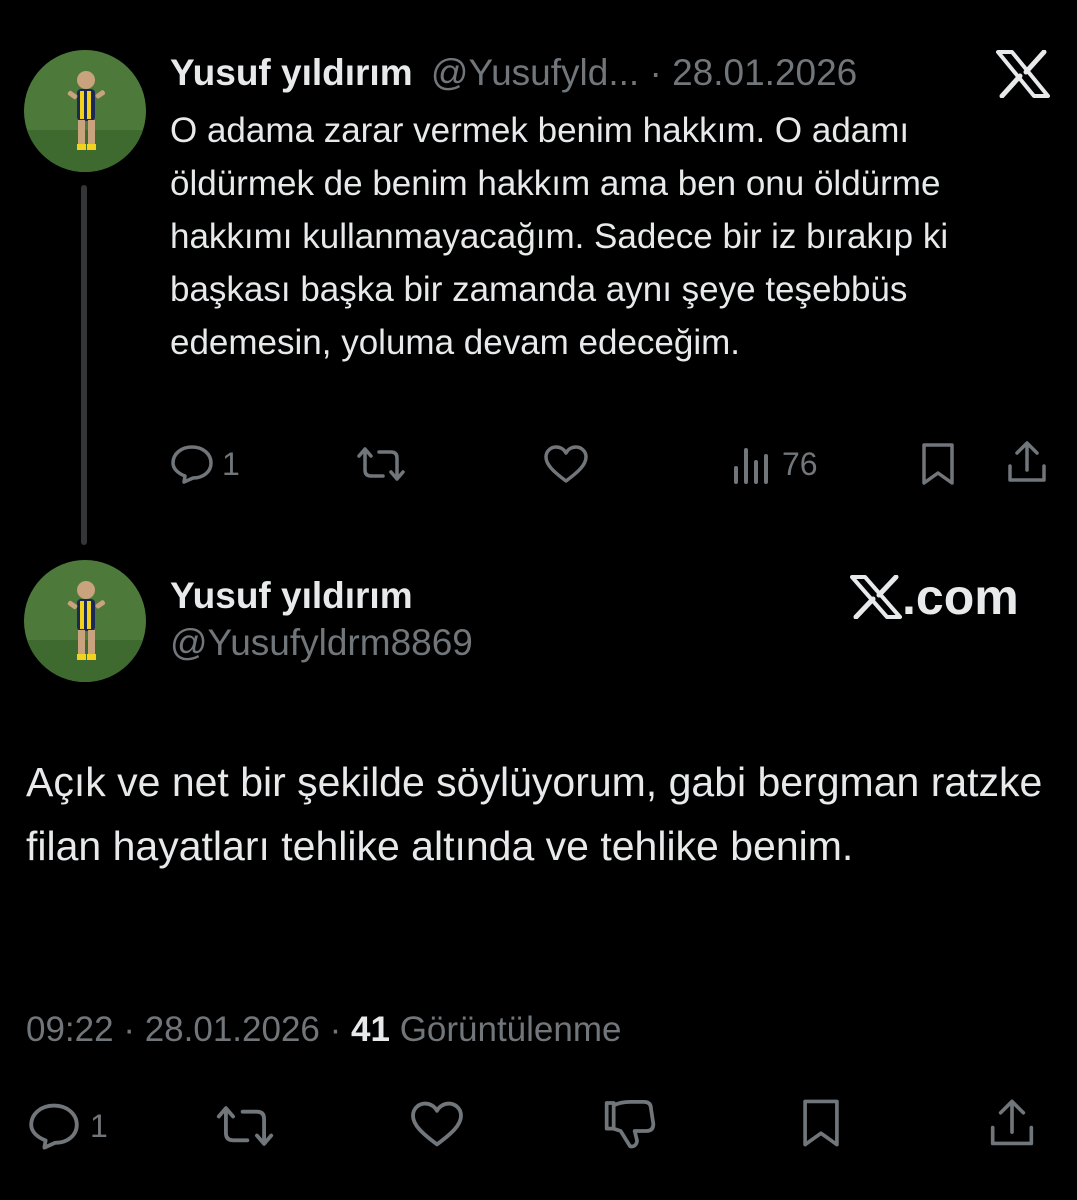 The width and height of the screenshot is (1077, 1200). What do you see at coordinates (370, 1029) in the screenshot?
I see `views-count: 41` at bounding box center [370, 1029].